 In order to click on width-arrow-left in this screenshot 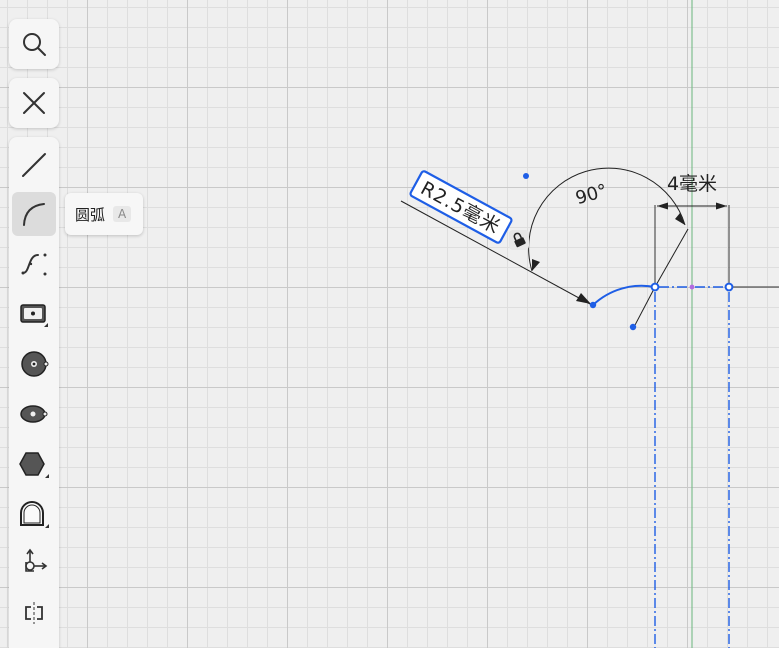, I will do `click(662, 206)`.